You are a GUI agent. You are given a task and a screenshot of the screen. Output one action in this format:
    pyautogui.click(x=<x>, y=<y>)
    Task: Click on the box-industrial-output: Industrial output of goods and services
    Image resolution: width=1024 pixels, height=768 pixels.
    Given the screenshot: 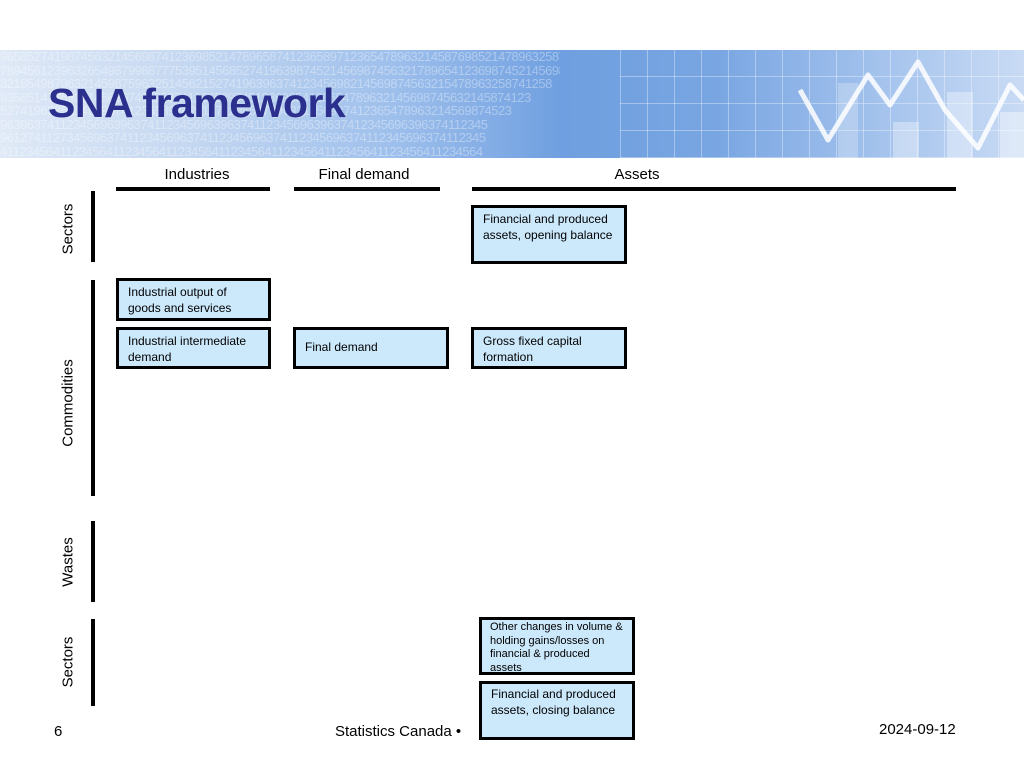 What is the action you would take?
    pyautogui.click(x=193, y=299)
    